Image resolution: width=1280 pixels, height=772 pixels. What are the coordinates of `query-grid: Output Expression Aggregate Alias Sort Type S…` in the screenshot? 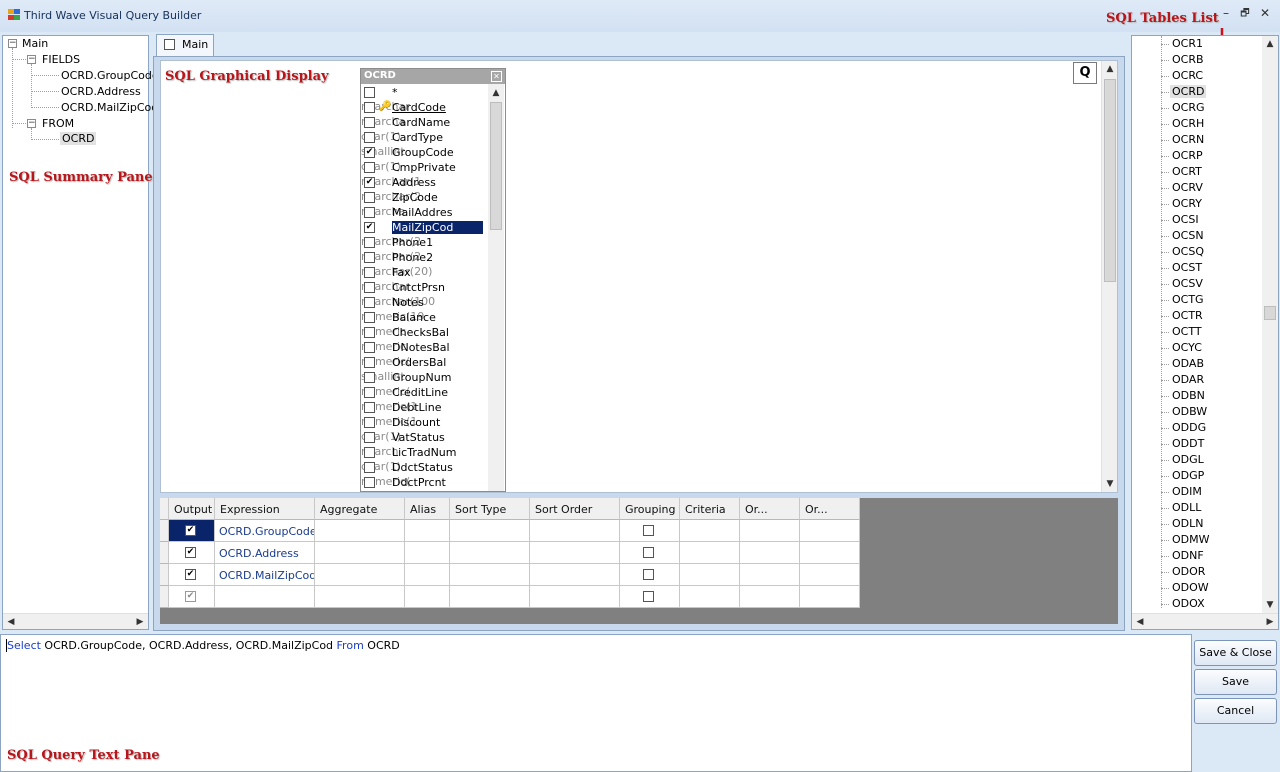 It's located at (639, 561).